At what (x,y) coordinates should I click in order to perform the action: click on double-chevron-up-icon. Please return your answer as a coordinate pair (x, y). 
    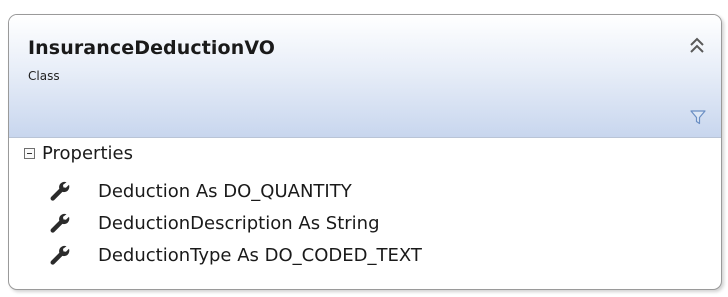
    Looking at the image, I should click on (697, 46).